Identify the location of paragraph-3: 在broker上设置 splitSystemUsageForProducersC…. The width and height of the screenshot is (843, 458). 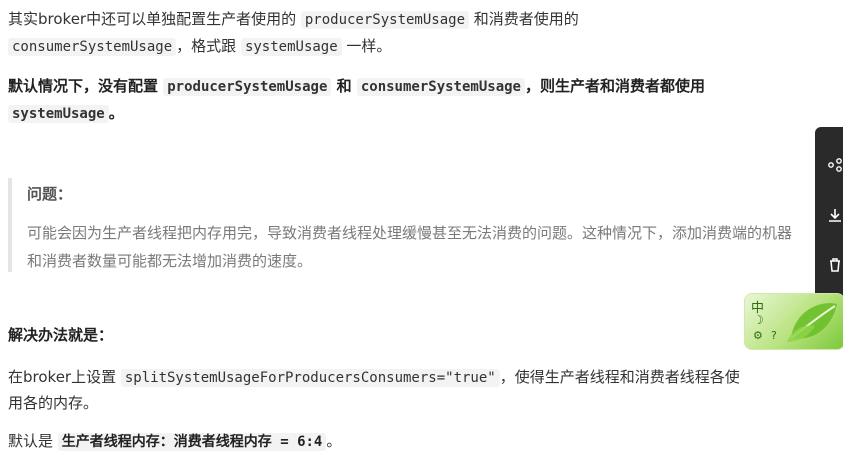
(408, 378).